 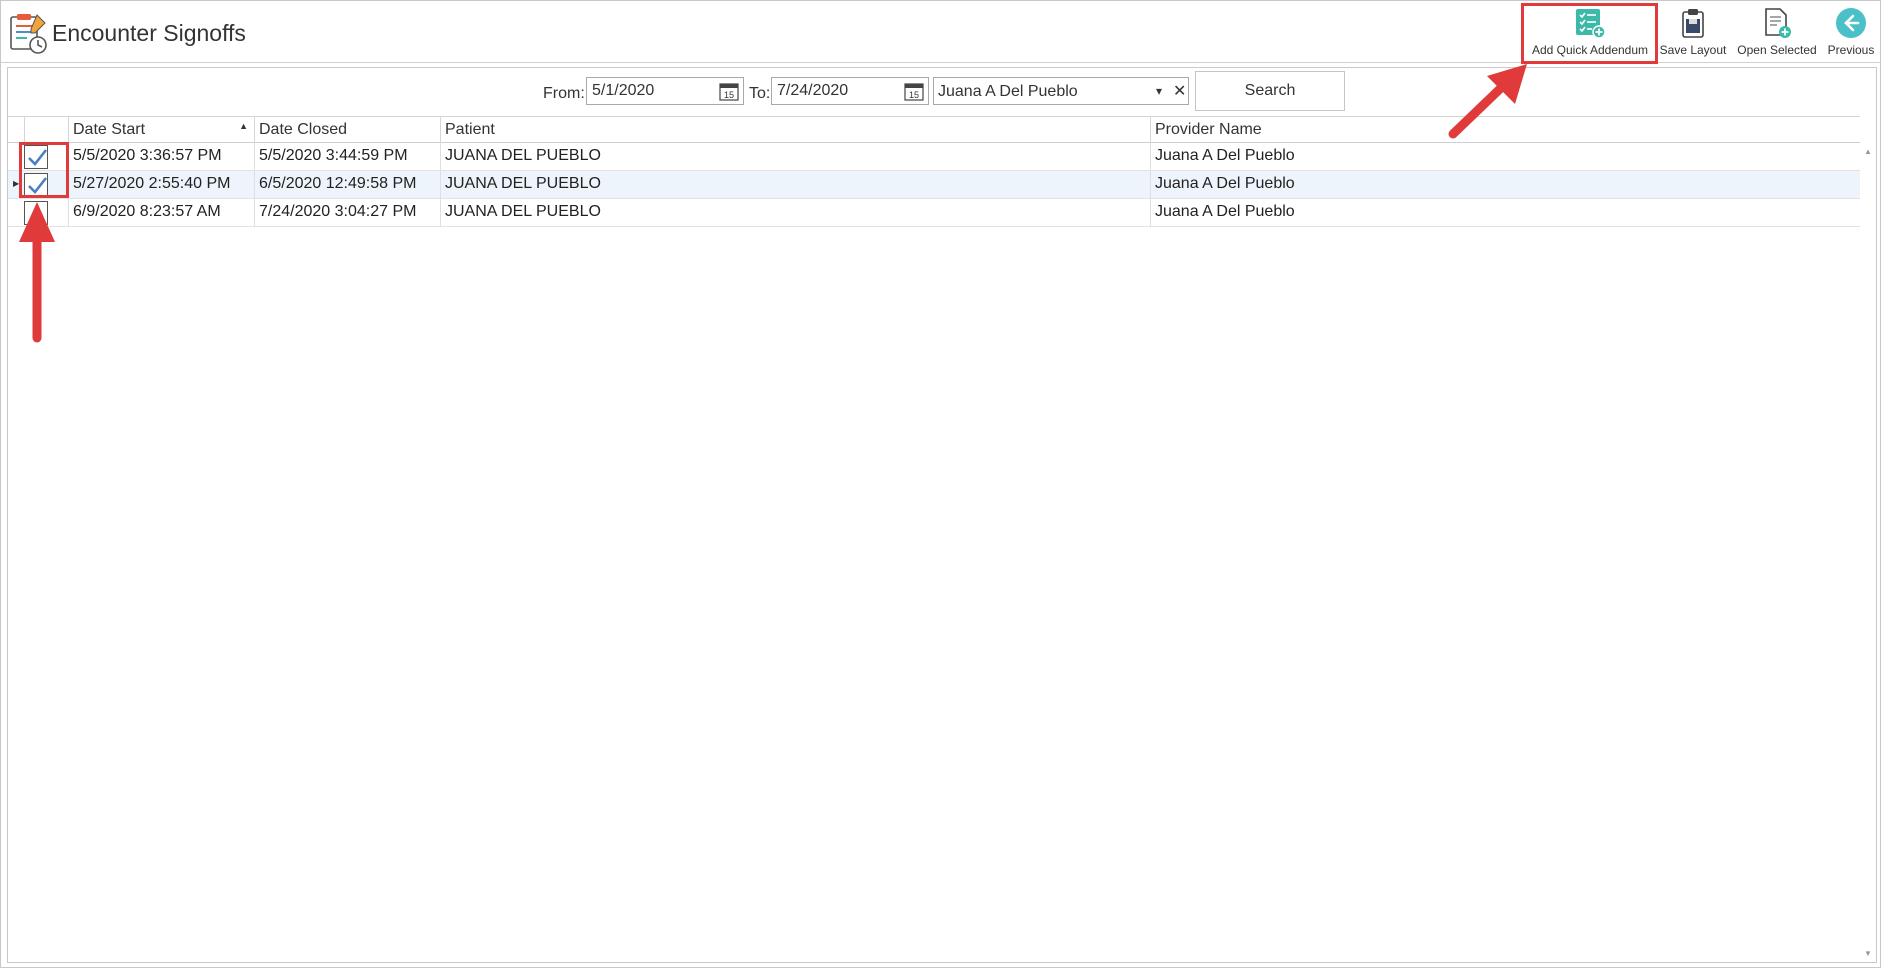 What do you see at coordinates (1851, 23) in the screenshot?
I see `arrow-left-circle-icon` at bounding box center [1851, 23].